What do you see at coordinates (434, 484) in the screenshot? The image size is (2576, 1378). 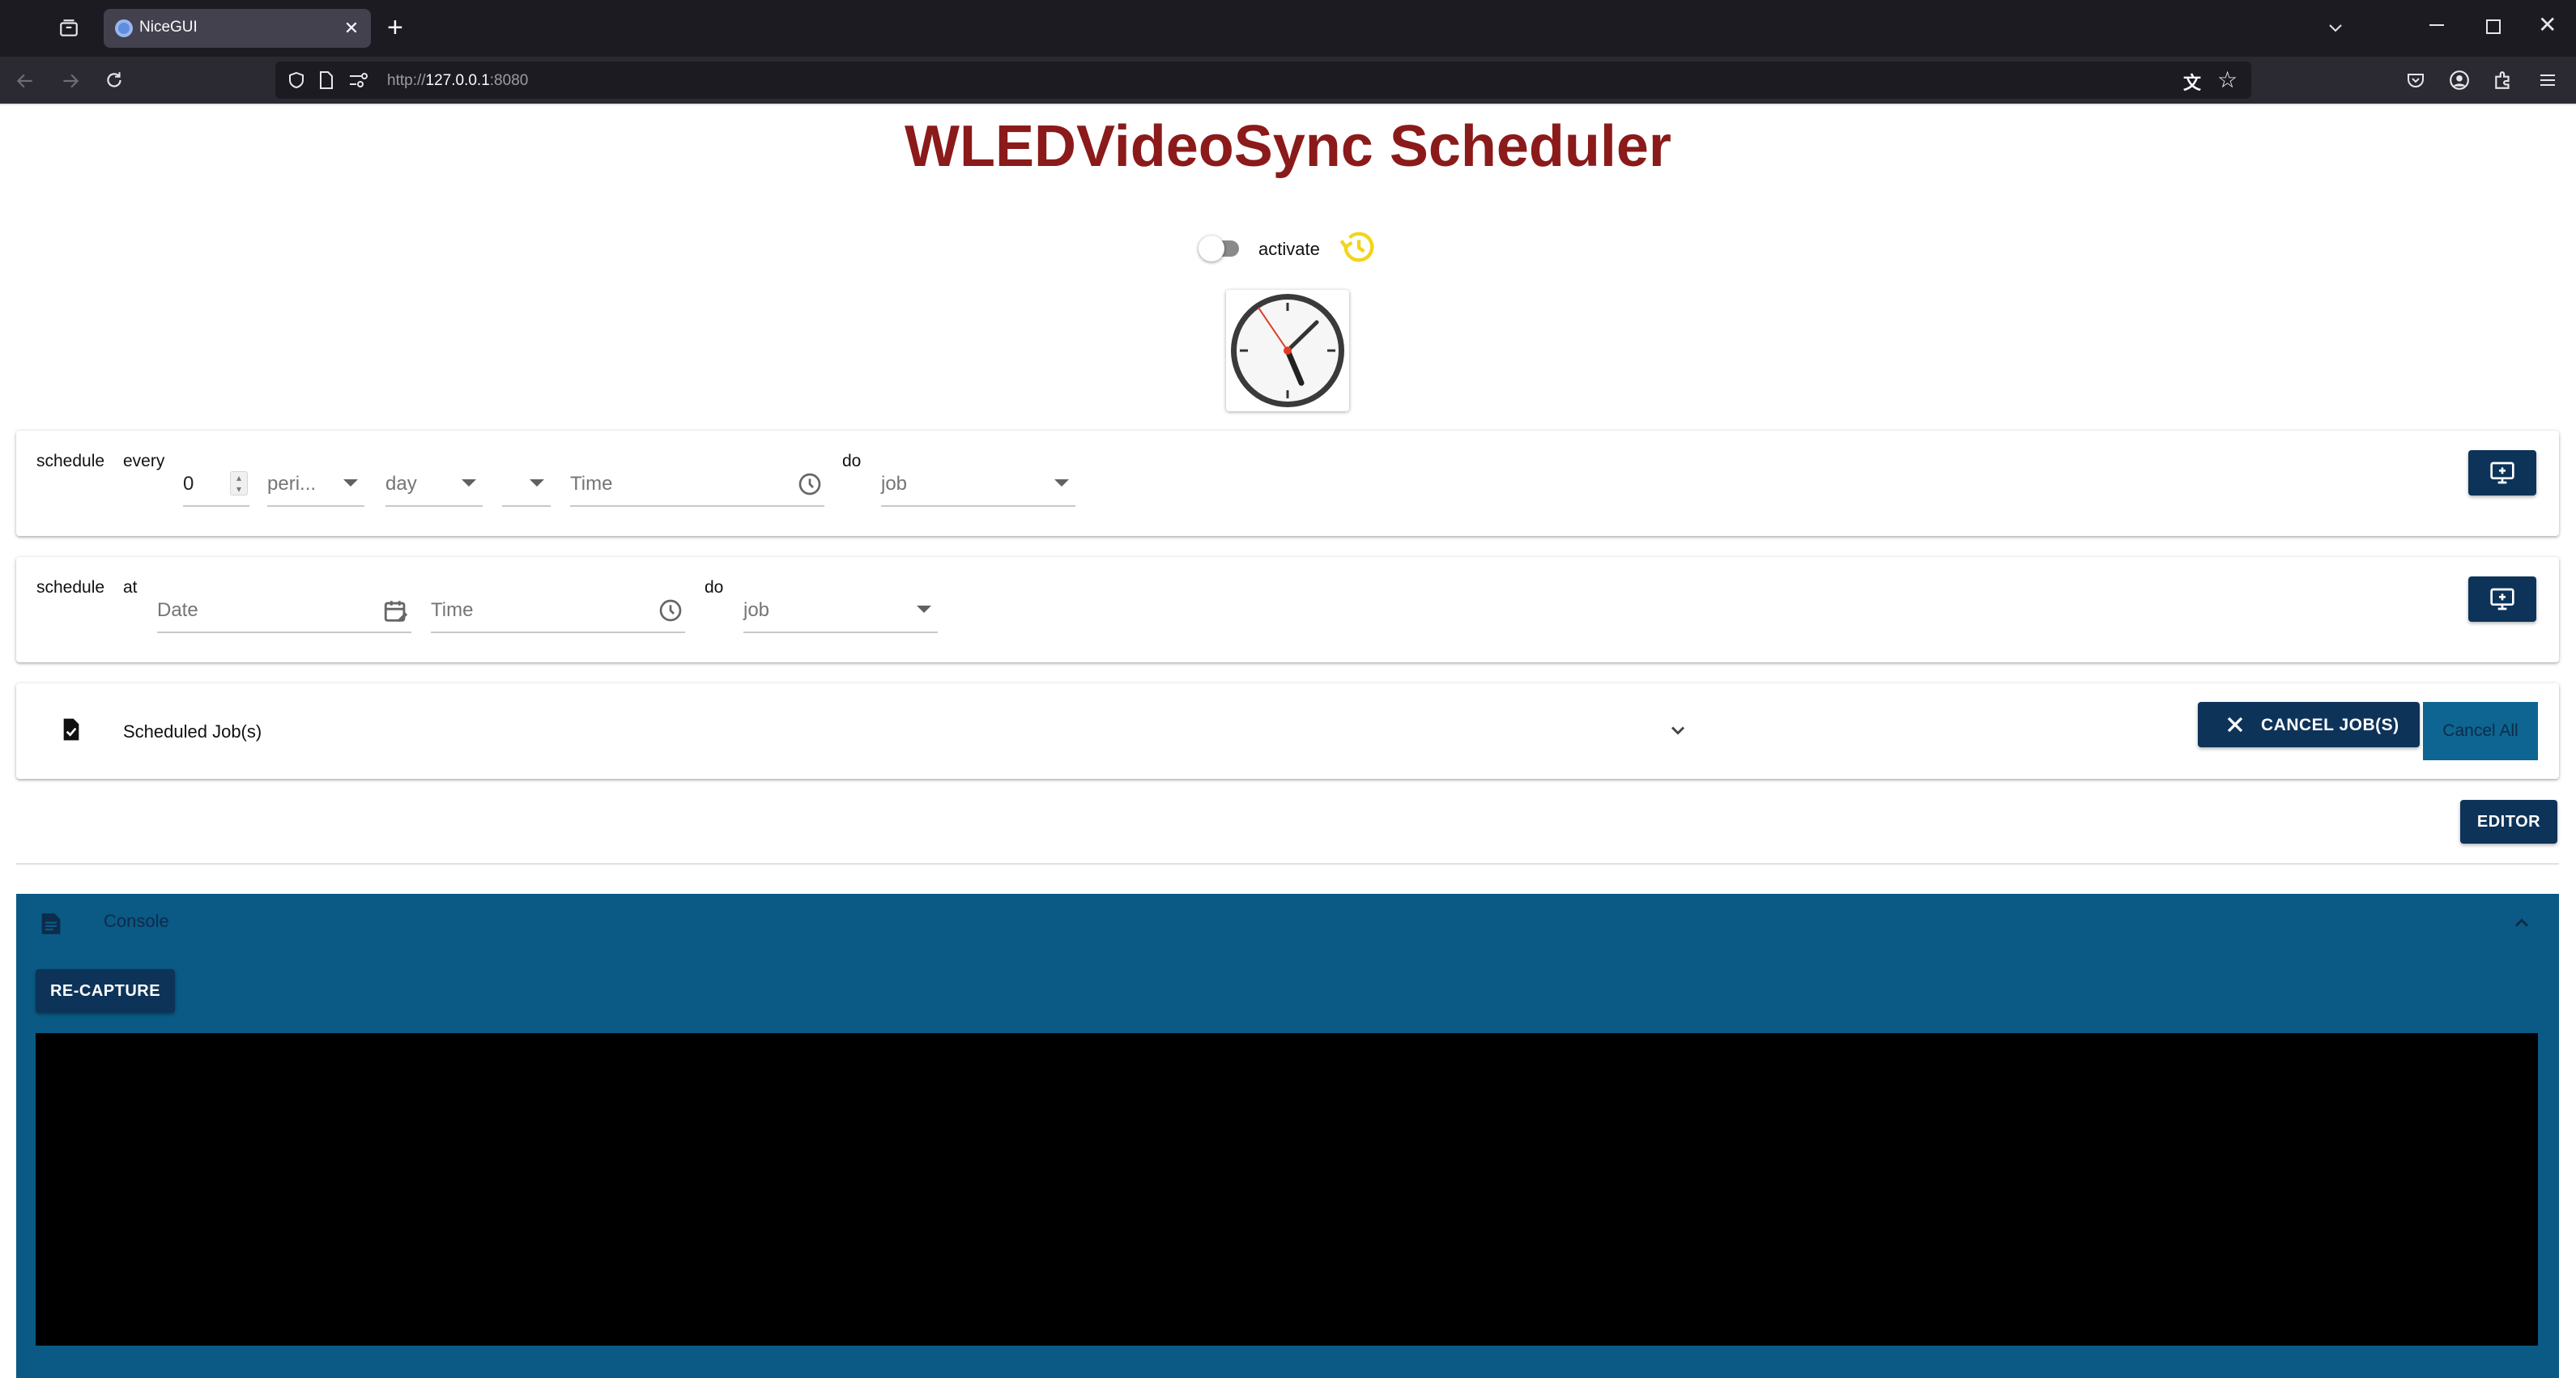 I see `unit-select: day` at bounding box center [434, 484].